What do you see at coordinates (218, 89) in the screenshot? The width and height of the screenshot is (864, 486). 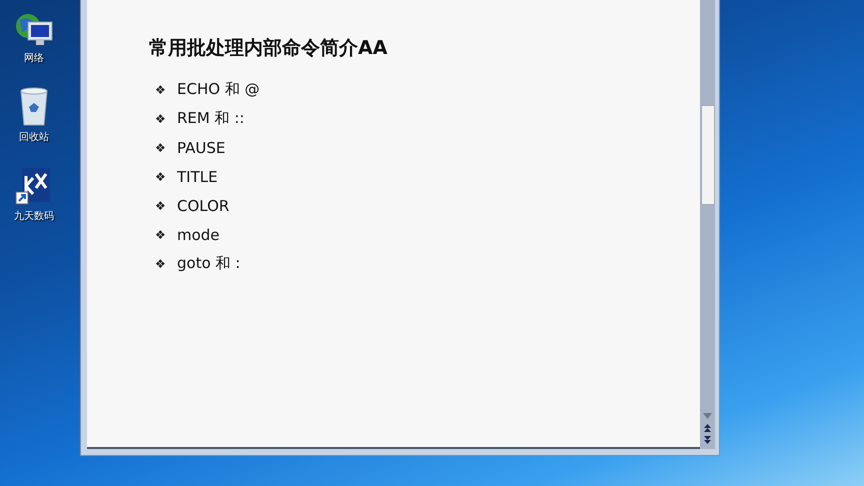 I see `list-item-text: ECHO 和 @` at bounding box center [218, 89].